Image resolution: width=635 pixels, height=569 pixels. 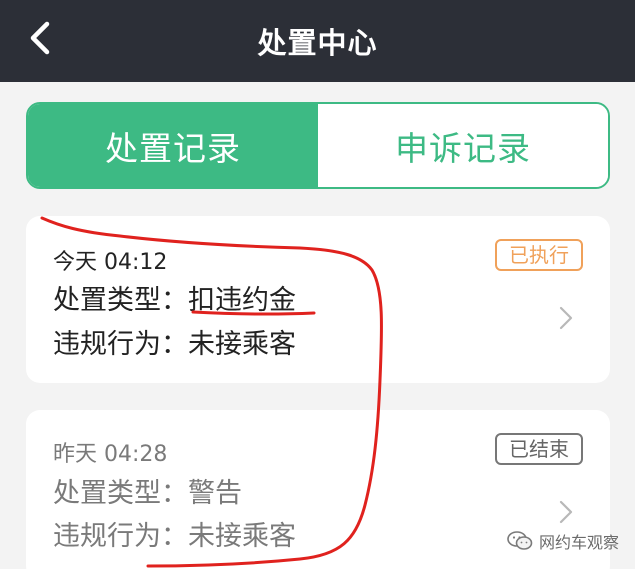 I want to click on watermark-text: 网约车观察, so click(x=578, y=542).